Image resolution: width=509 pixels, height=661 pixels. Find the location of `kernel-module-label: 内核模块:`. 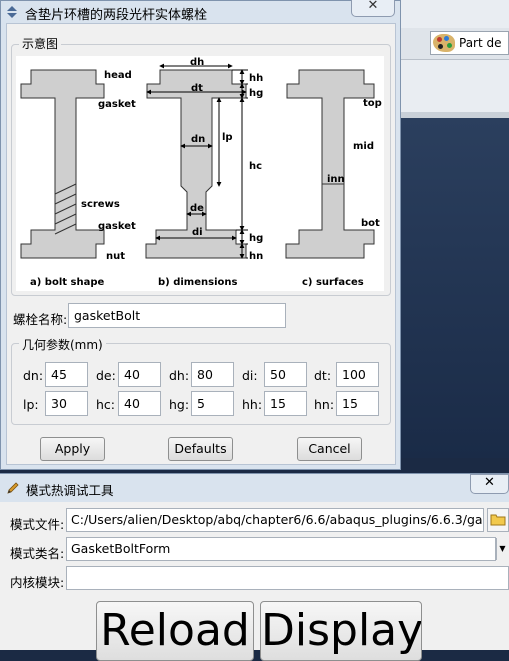

kernel-module-label: 内核模块: is located at coordinates (37, 582).